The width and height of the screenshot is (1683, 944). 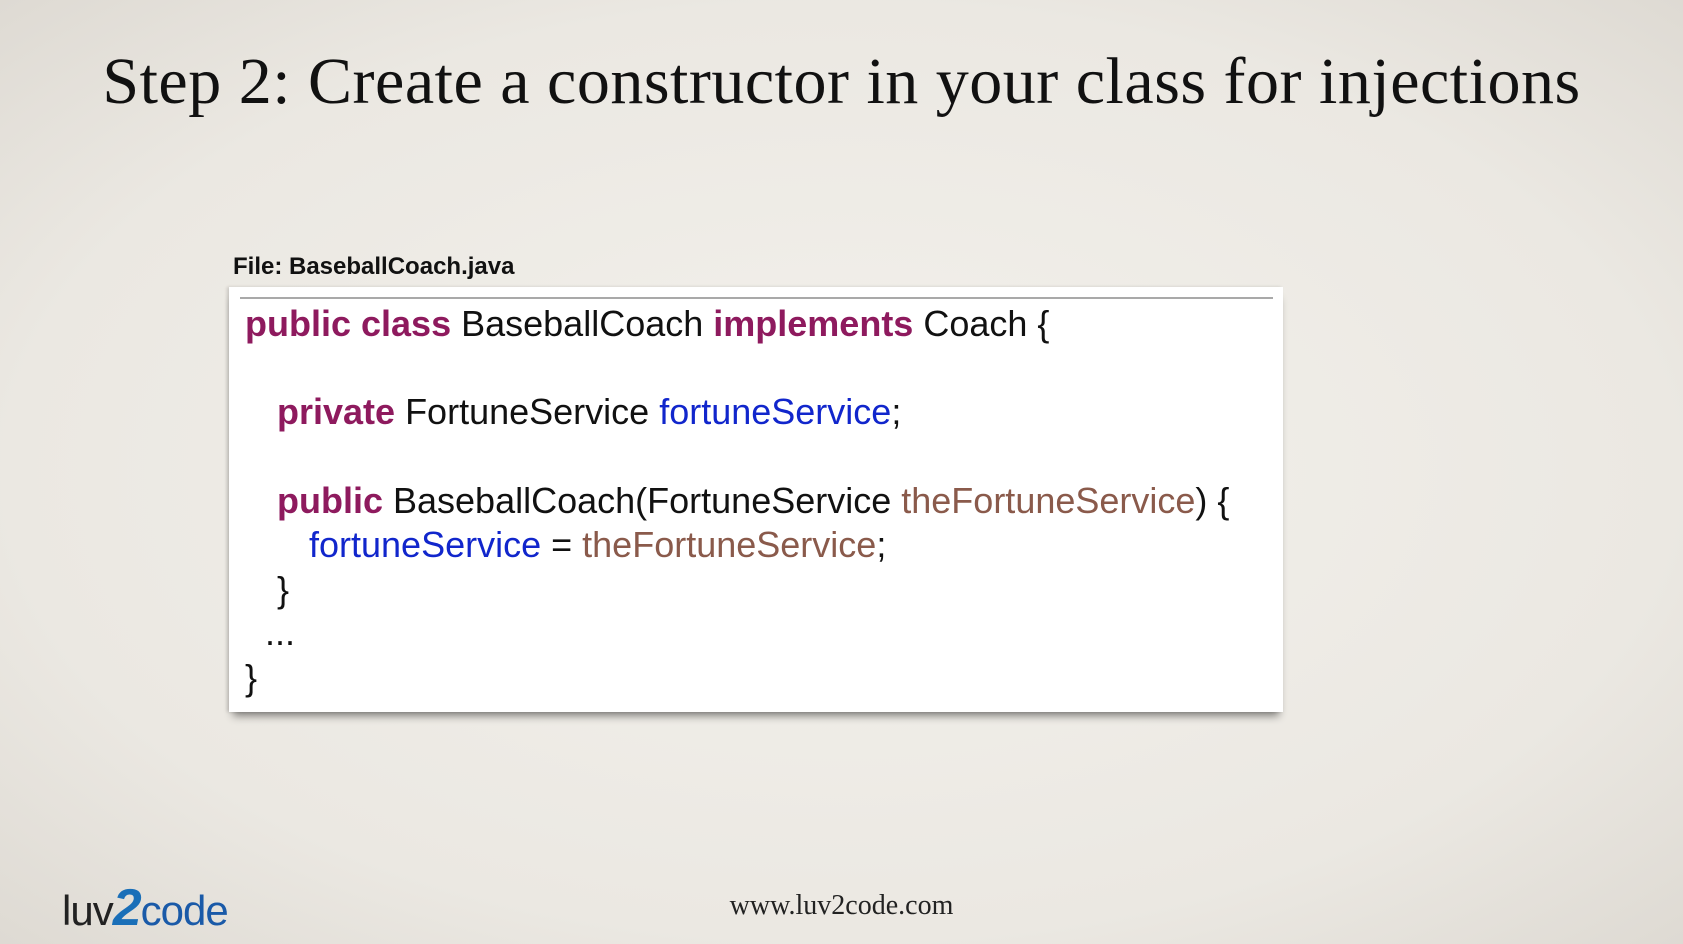 What do you see at coordinates (981, 323) in the screenshot?
I see `code-text: Coach {` at bounding box center [981, 323].